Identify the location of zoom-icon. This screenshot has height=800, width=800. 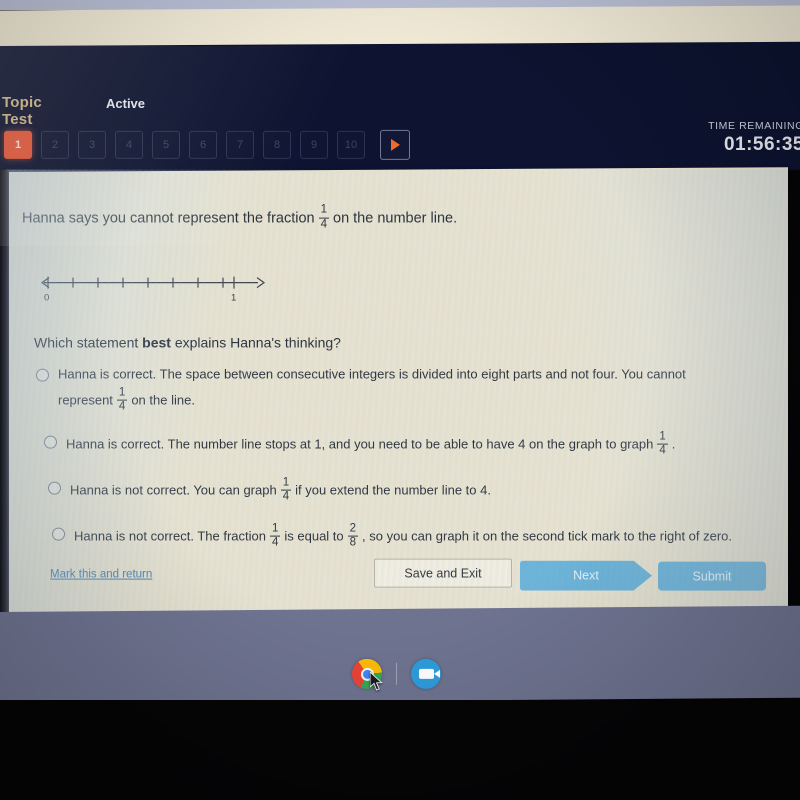
(426, 673).